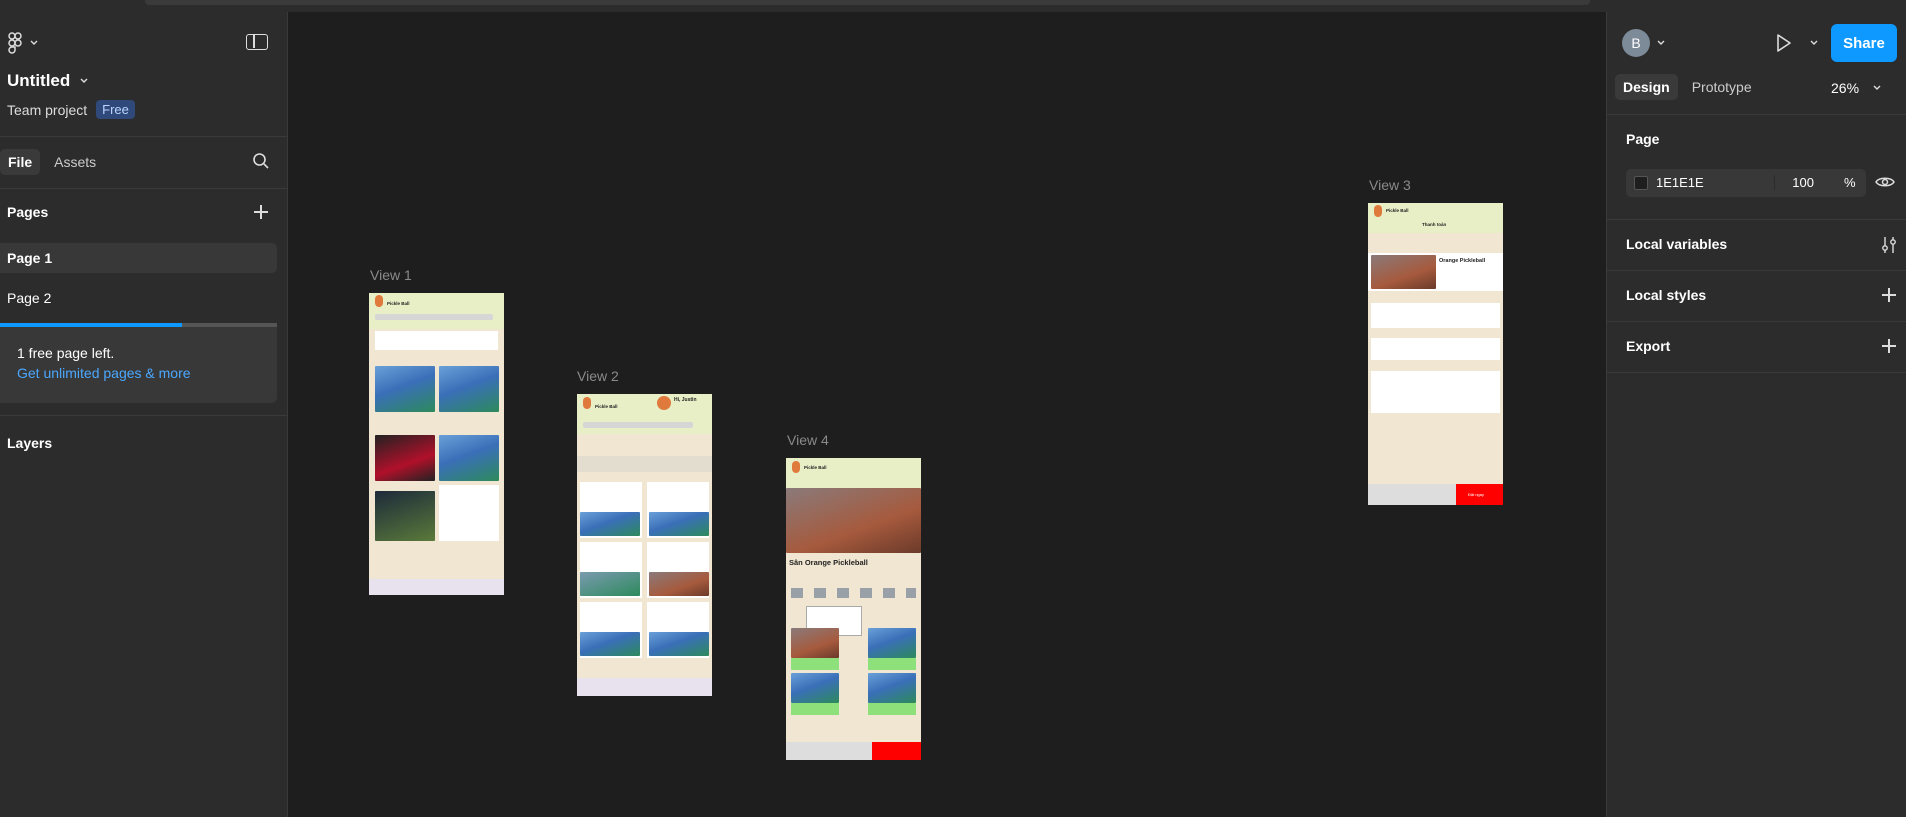 This screenshot has width=1906, height=817. I want to click on page-section-heading: Page, so click(1643, 139).